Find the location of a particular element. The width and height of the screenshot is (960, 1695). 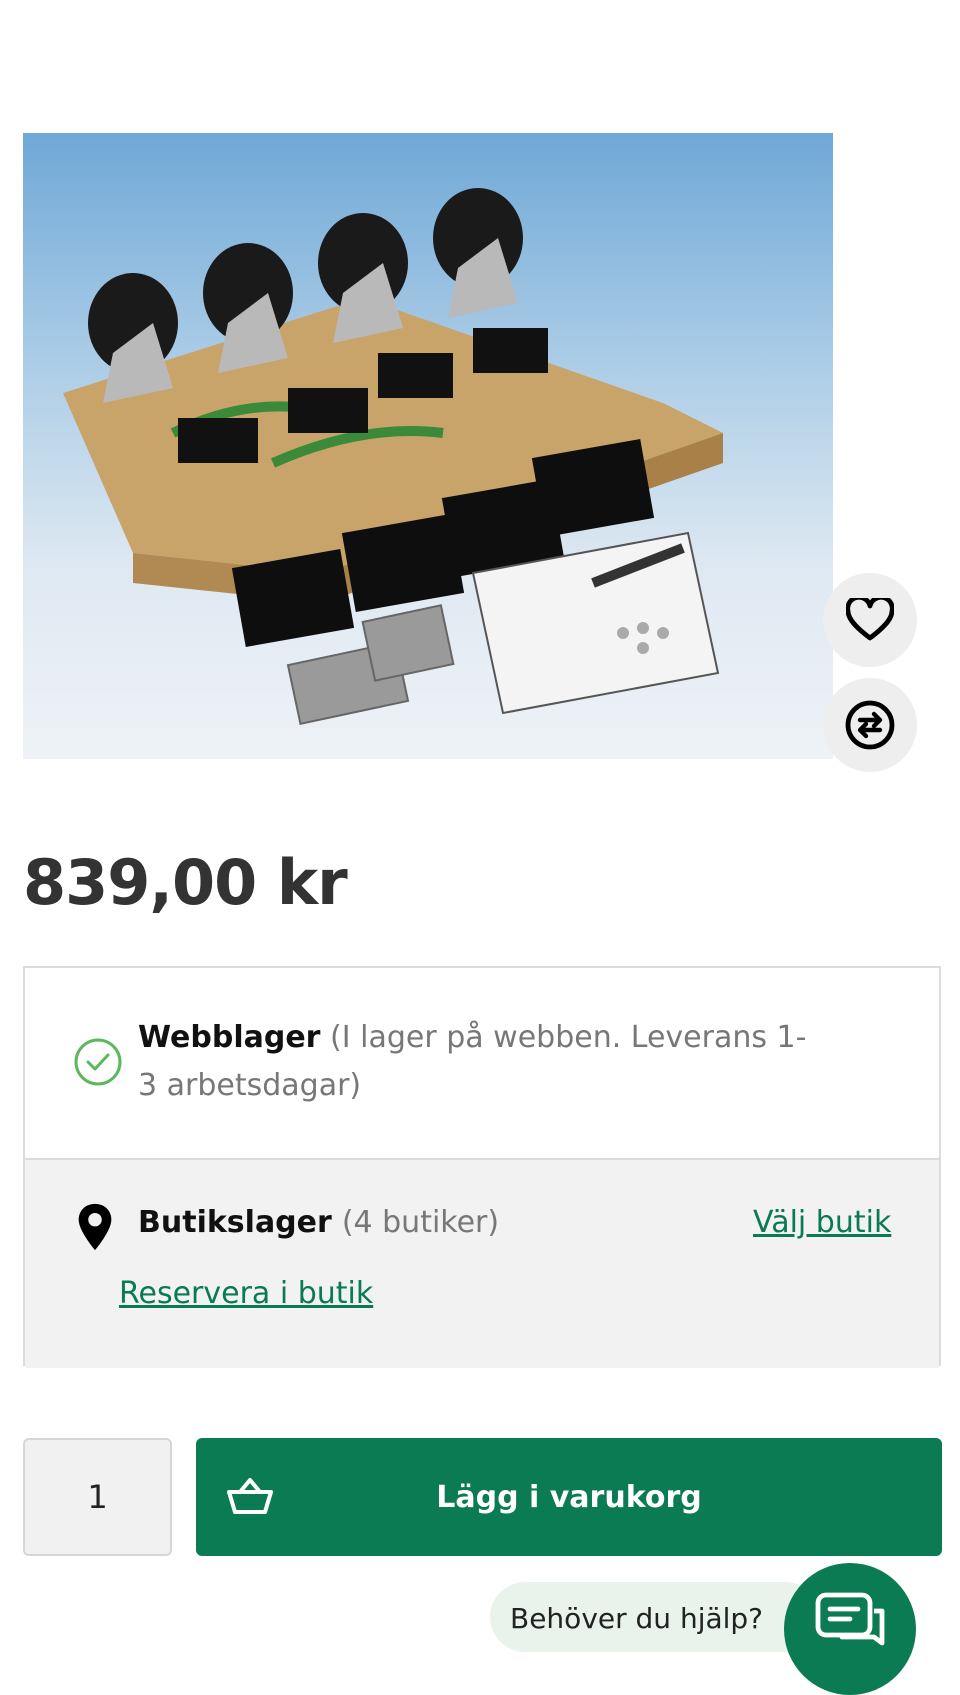

quantity-input: 1 is located at coordinates (97, 1497).